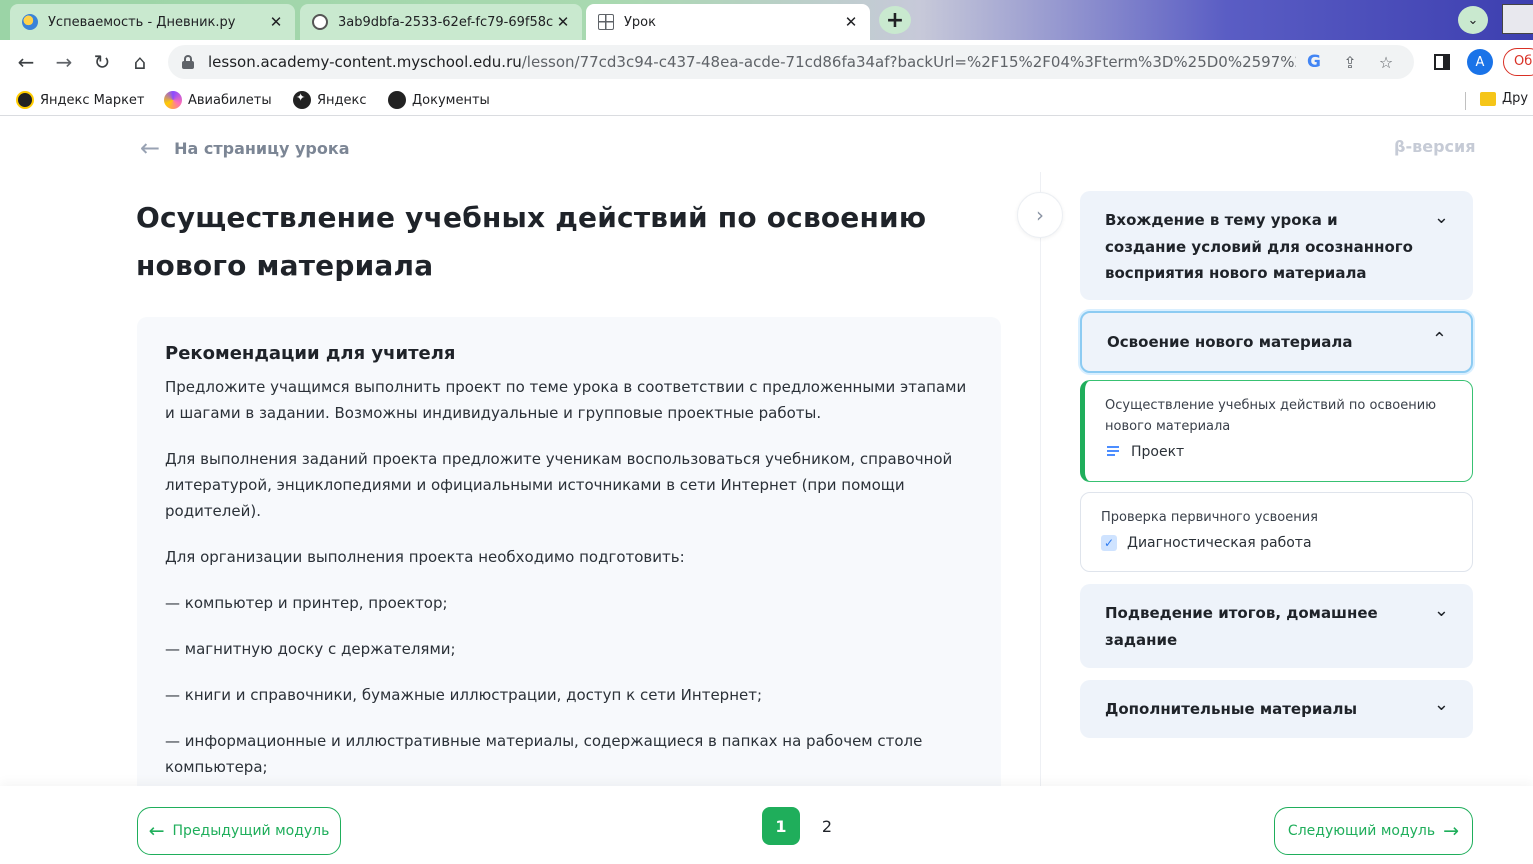 The width and height of the screenshot is (1533, 864). Describe the element at coordinates (102, 62) in the screenshot. I see `reload-icon: ↻` at that location.